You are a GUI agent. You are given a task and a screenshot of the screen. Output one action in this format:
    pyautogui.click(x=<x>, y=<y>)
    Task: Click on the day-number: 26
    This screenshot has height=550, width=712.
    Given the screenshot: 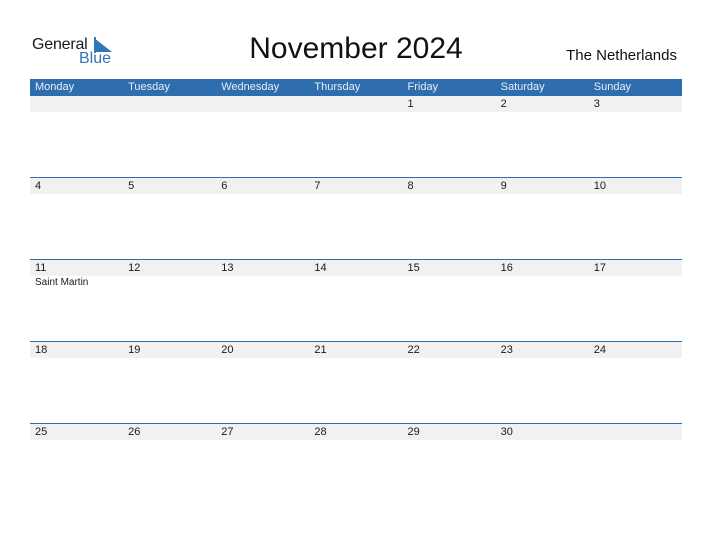 What is the action you would take?
    pyautogui.click(x=134, y=432)
    